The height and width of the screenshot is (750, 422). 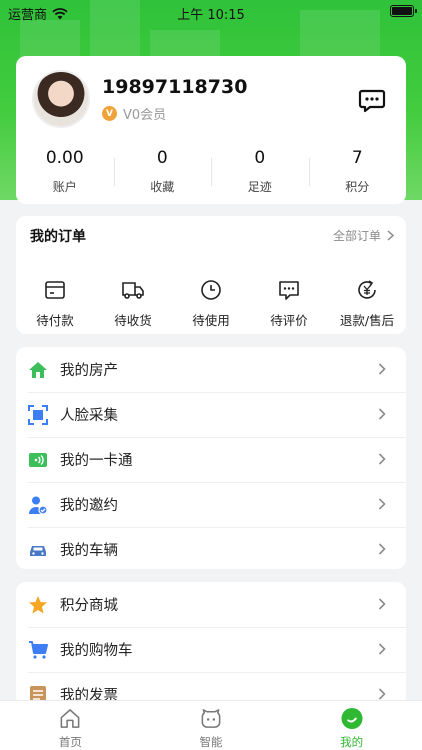 I want to click on order-pending-use: 待使用, so click(x=211, y=303).